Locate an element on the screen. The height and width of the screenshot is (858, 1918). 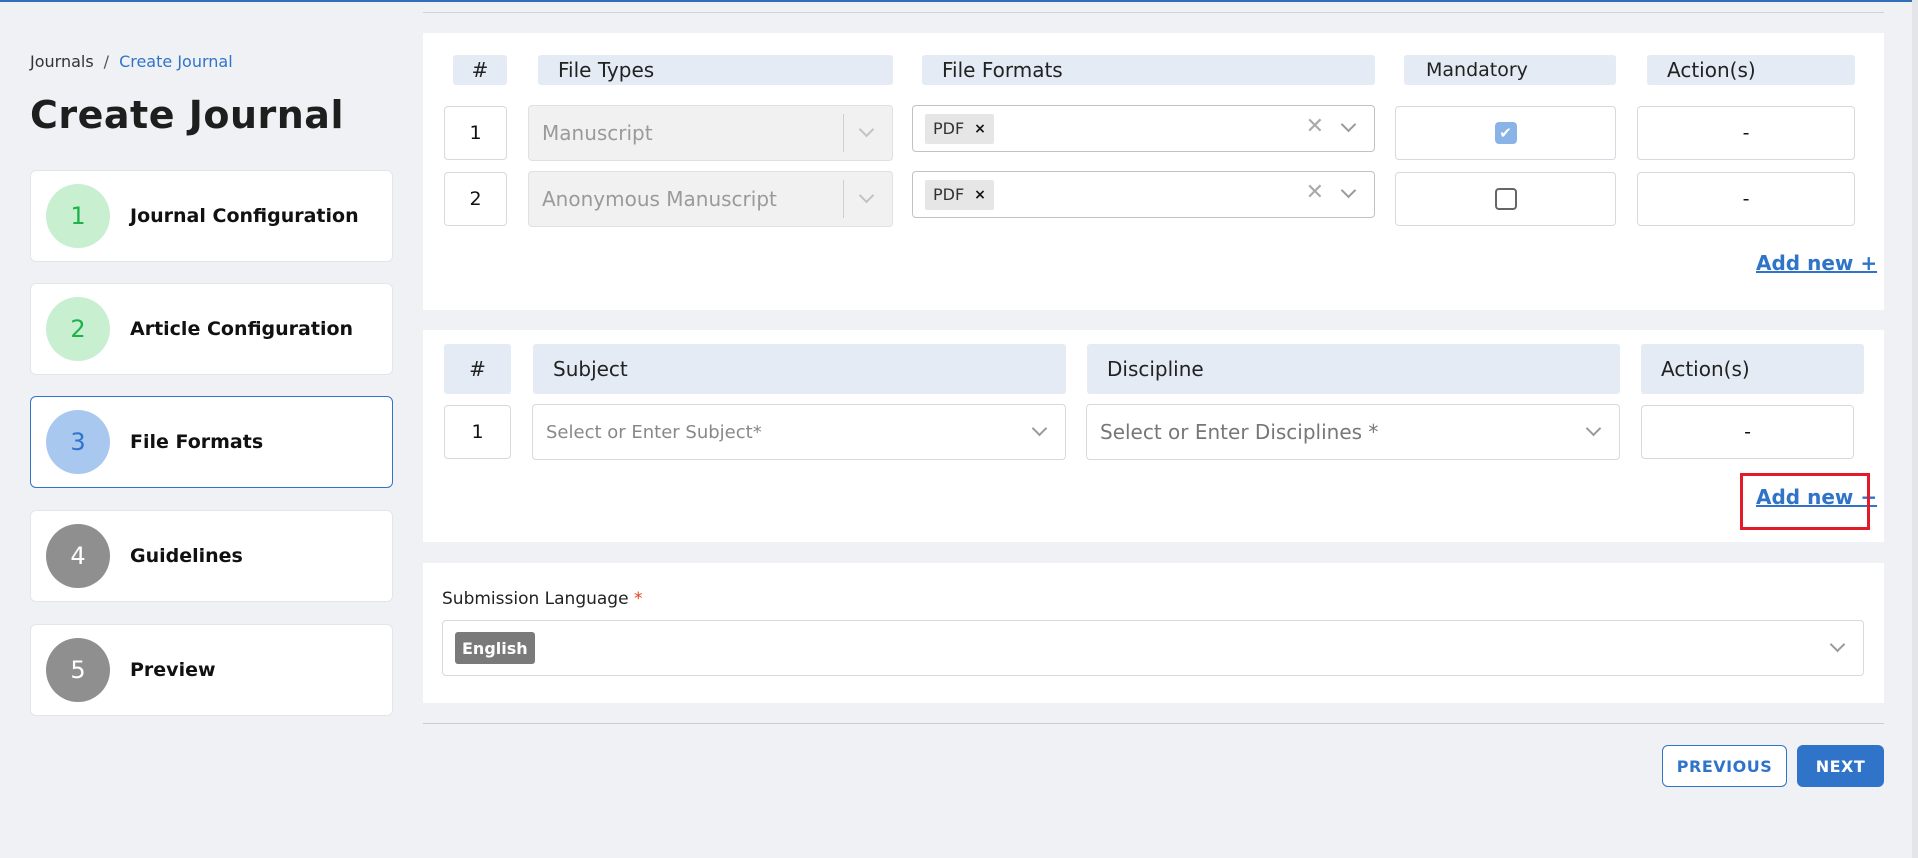
step-label: File Formats is located at coordinates (197, 442).